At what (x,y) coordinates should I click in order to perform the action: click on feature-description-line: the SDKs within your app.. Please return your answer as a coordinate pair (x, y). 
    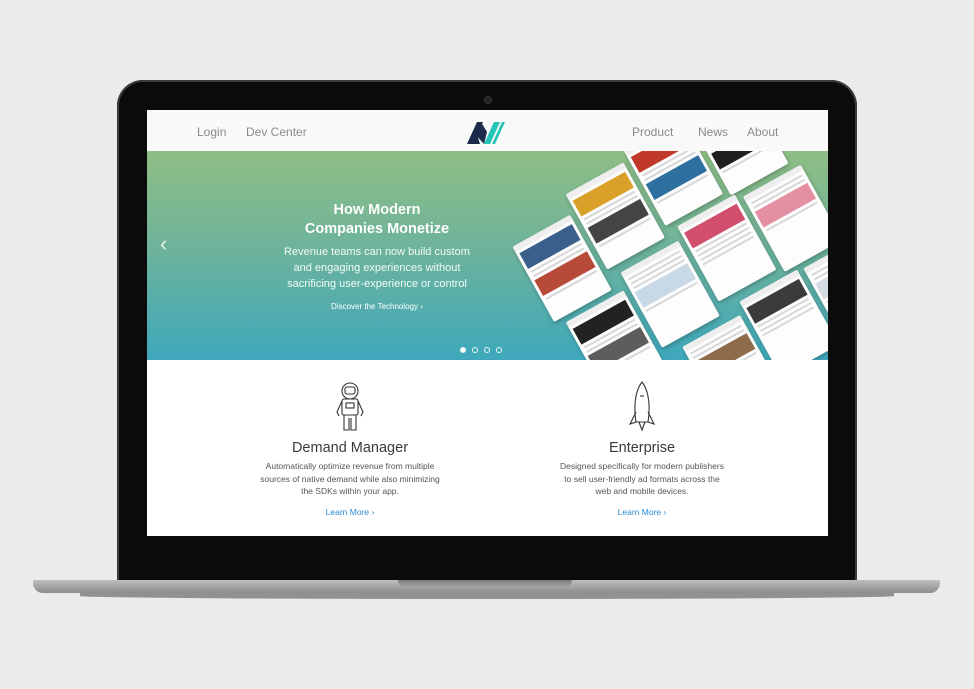
    Looking at the image, I should click on (350, 491).